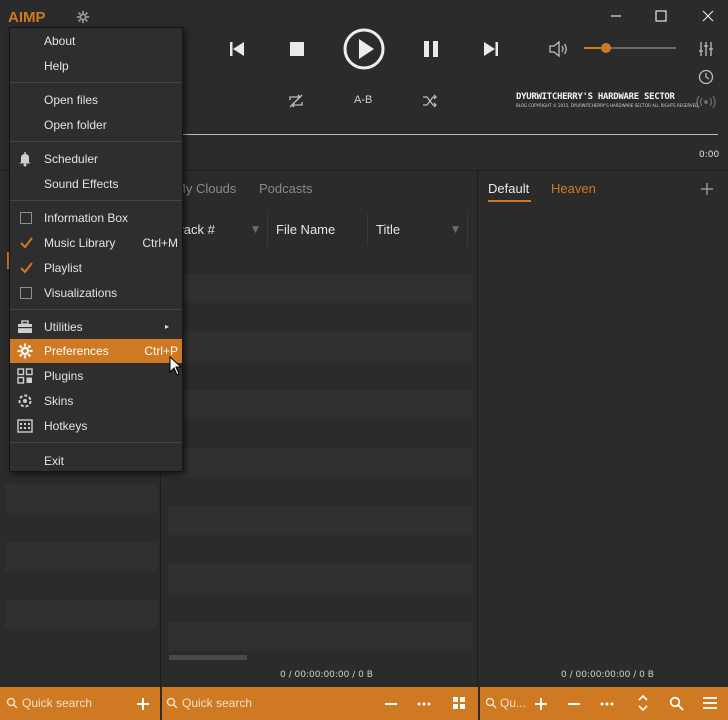 The image size is (728, 720). What do you see at coordinates (25, 401) in the screenshot?
I see `skins-icon` at bounding box center [25, 401].